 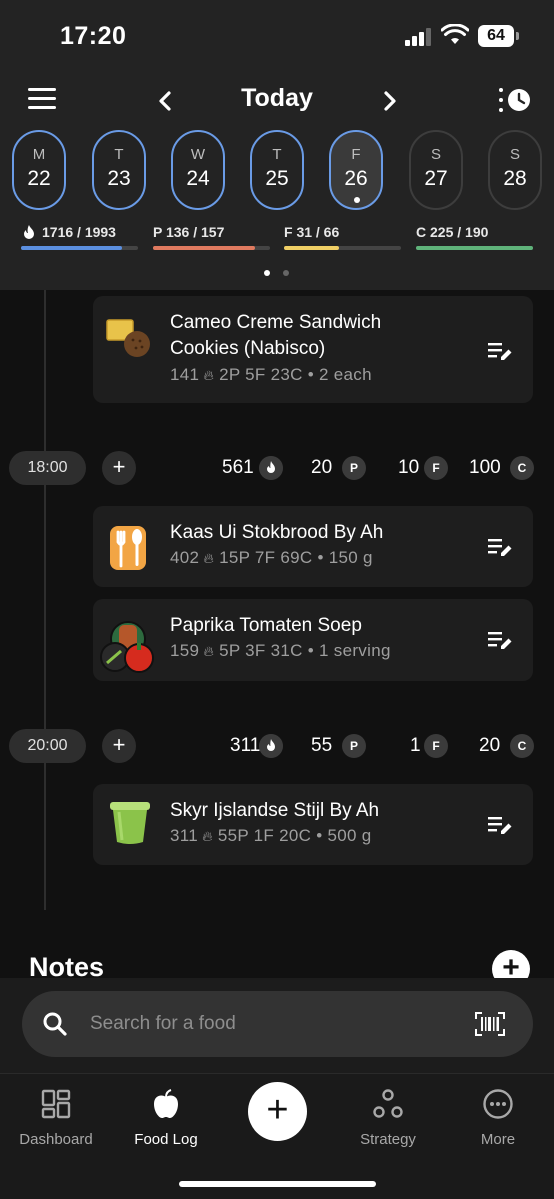 I want to click on food-name: Cameo Creme Sandwich Cookies (Nabisco), so click(x=275, y=336).